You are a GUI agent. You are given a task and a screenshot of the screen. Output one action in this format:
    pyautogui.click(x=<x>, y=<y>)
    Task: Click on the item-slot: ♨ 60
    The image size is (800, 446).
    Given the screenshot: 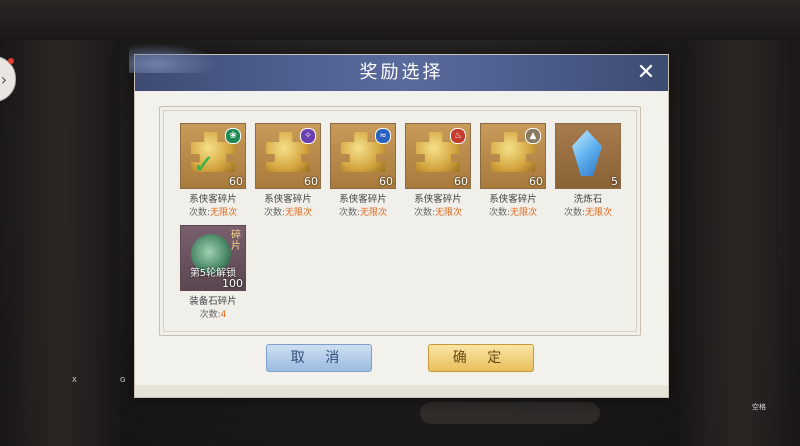 What is the action you would take?
    pyautogui.click(x=438, y=156)
    